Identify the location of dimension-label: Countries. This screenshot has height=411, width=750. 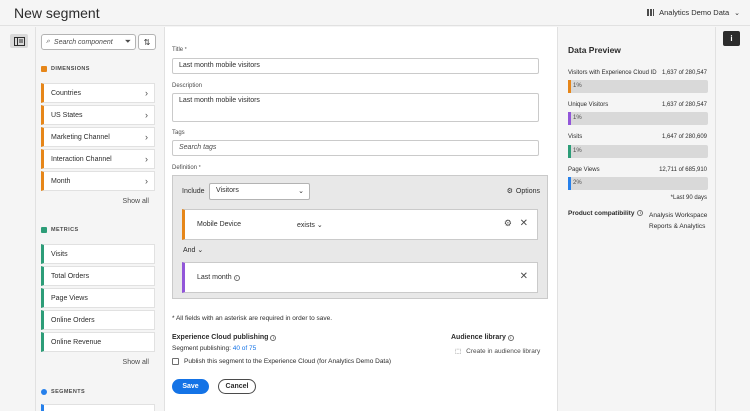
(66, 93).